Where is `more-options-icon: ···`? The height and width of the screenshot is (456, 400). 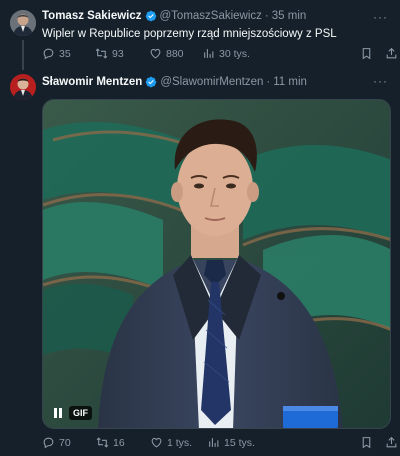 more-options-icon: ··· is located at coordinates (380, 81).